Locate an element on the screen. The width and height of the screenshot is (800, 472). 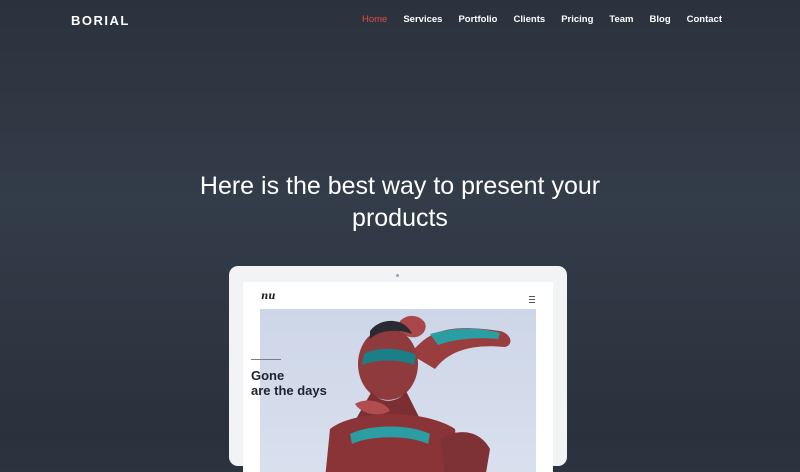
nav-item-clients: Clients is located at coordinates (530, 19).